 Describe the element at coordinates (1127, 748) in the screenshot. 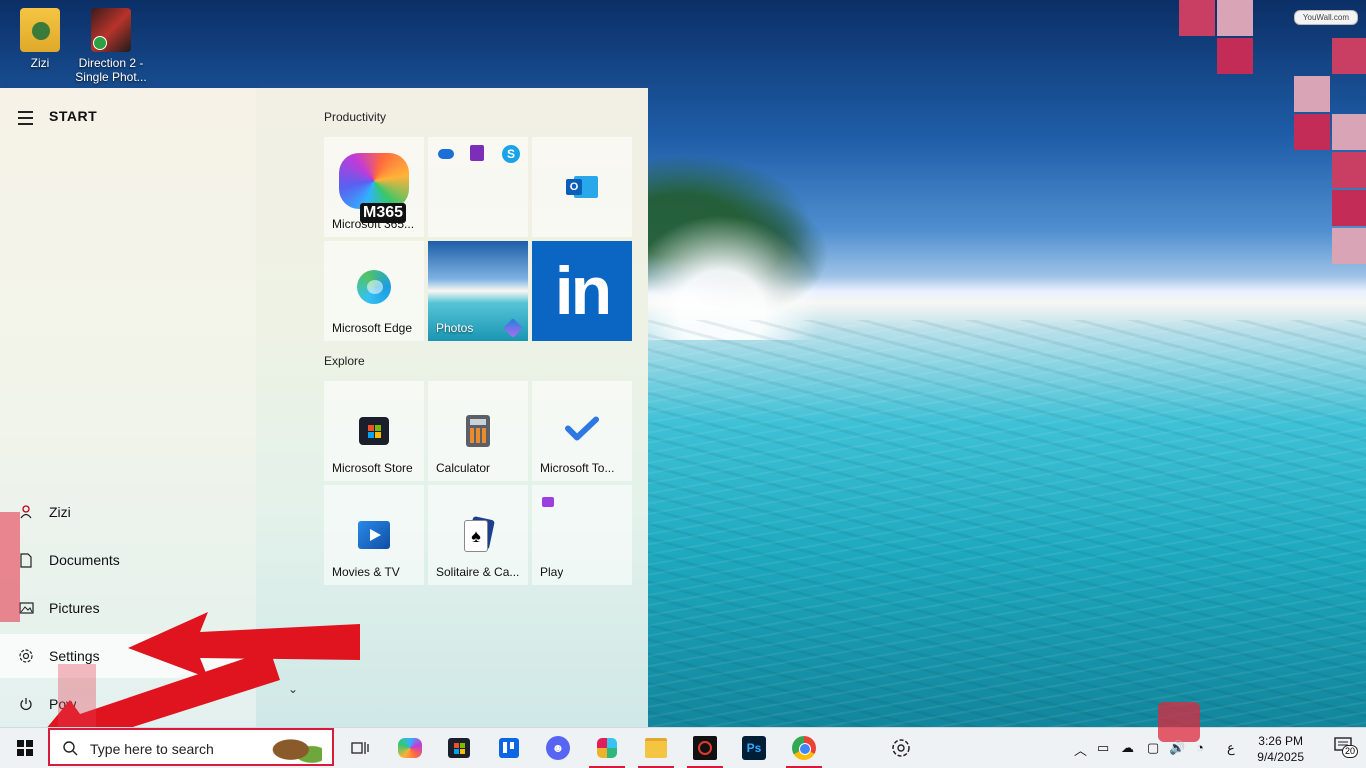

I see `onedrive-cloud-icon: ☁` at that location.